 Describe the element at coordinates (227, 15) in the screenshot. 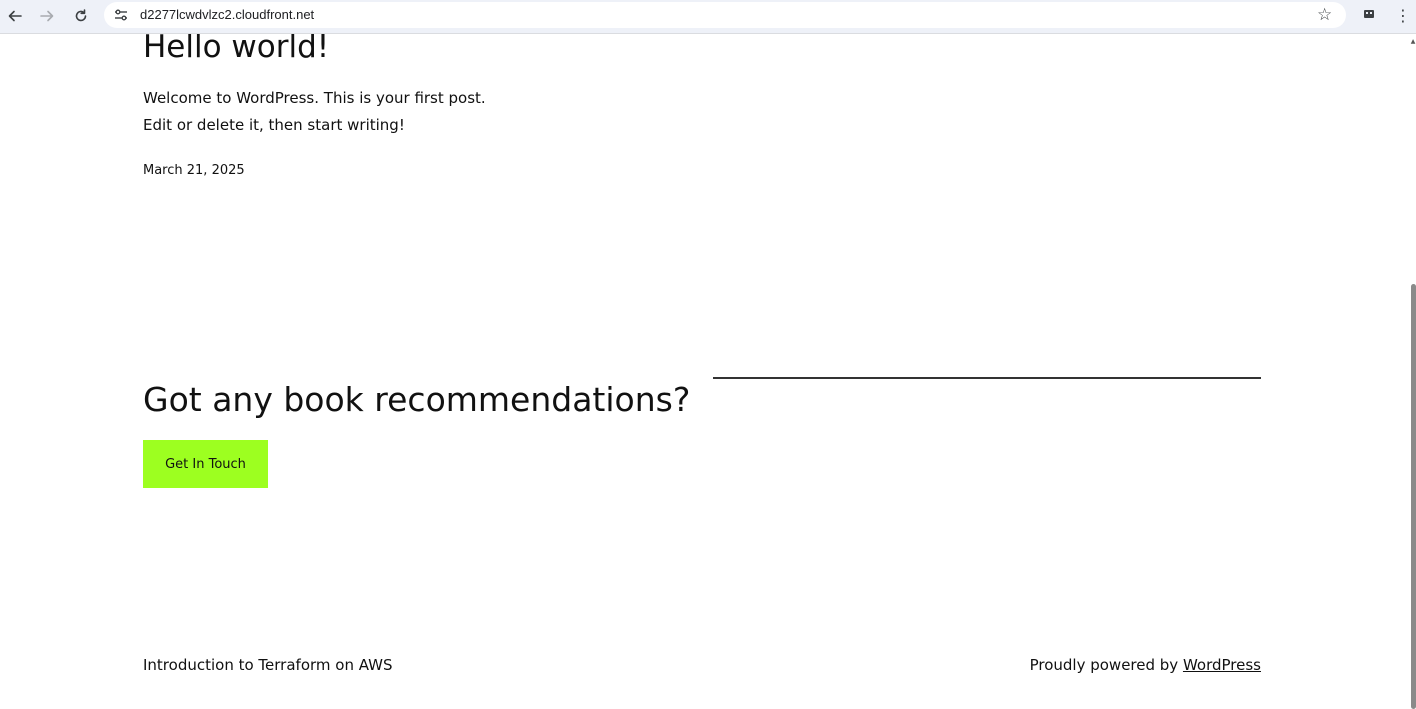

I see `url-text: d2277lcwdvlzc2.cloudfront.net` at that location.